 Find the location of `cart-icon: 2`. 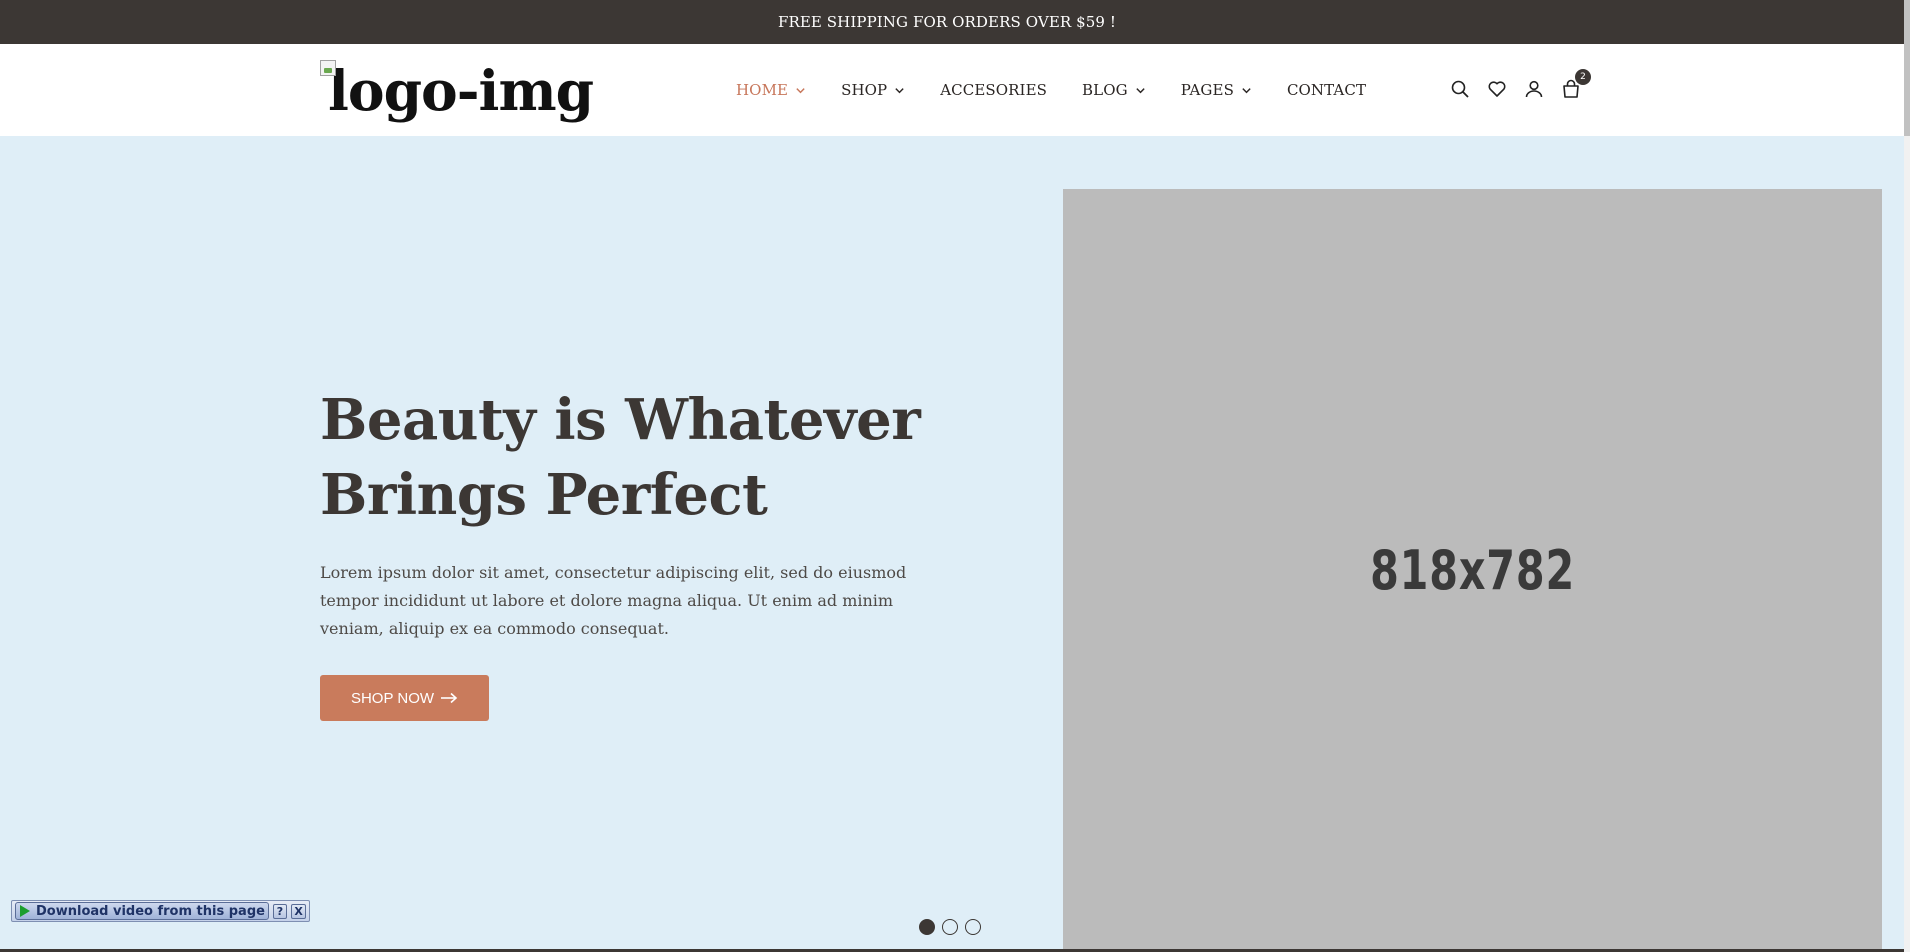

cart-icon: 2 is located at coordinates (1576, 84).